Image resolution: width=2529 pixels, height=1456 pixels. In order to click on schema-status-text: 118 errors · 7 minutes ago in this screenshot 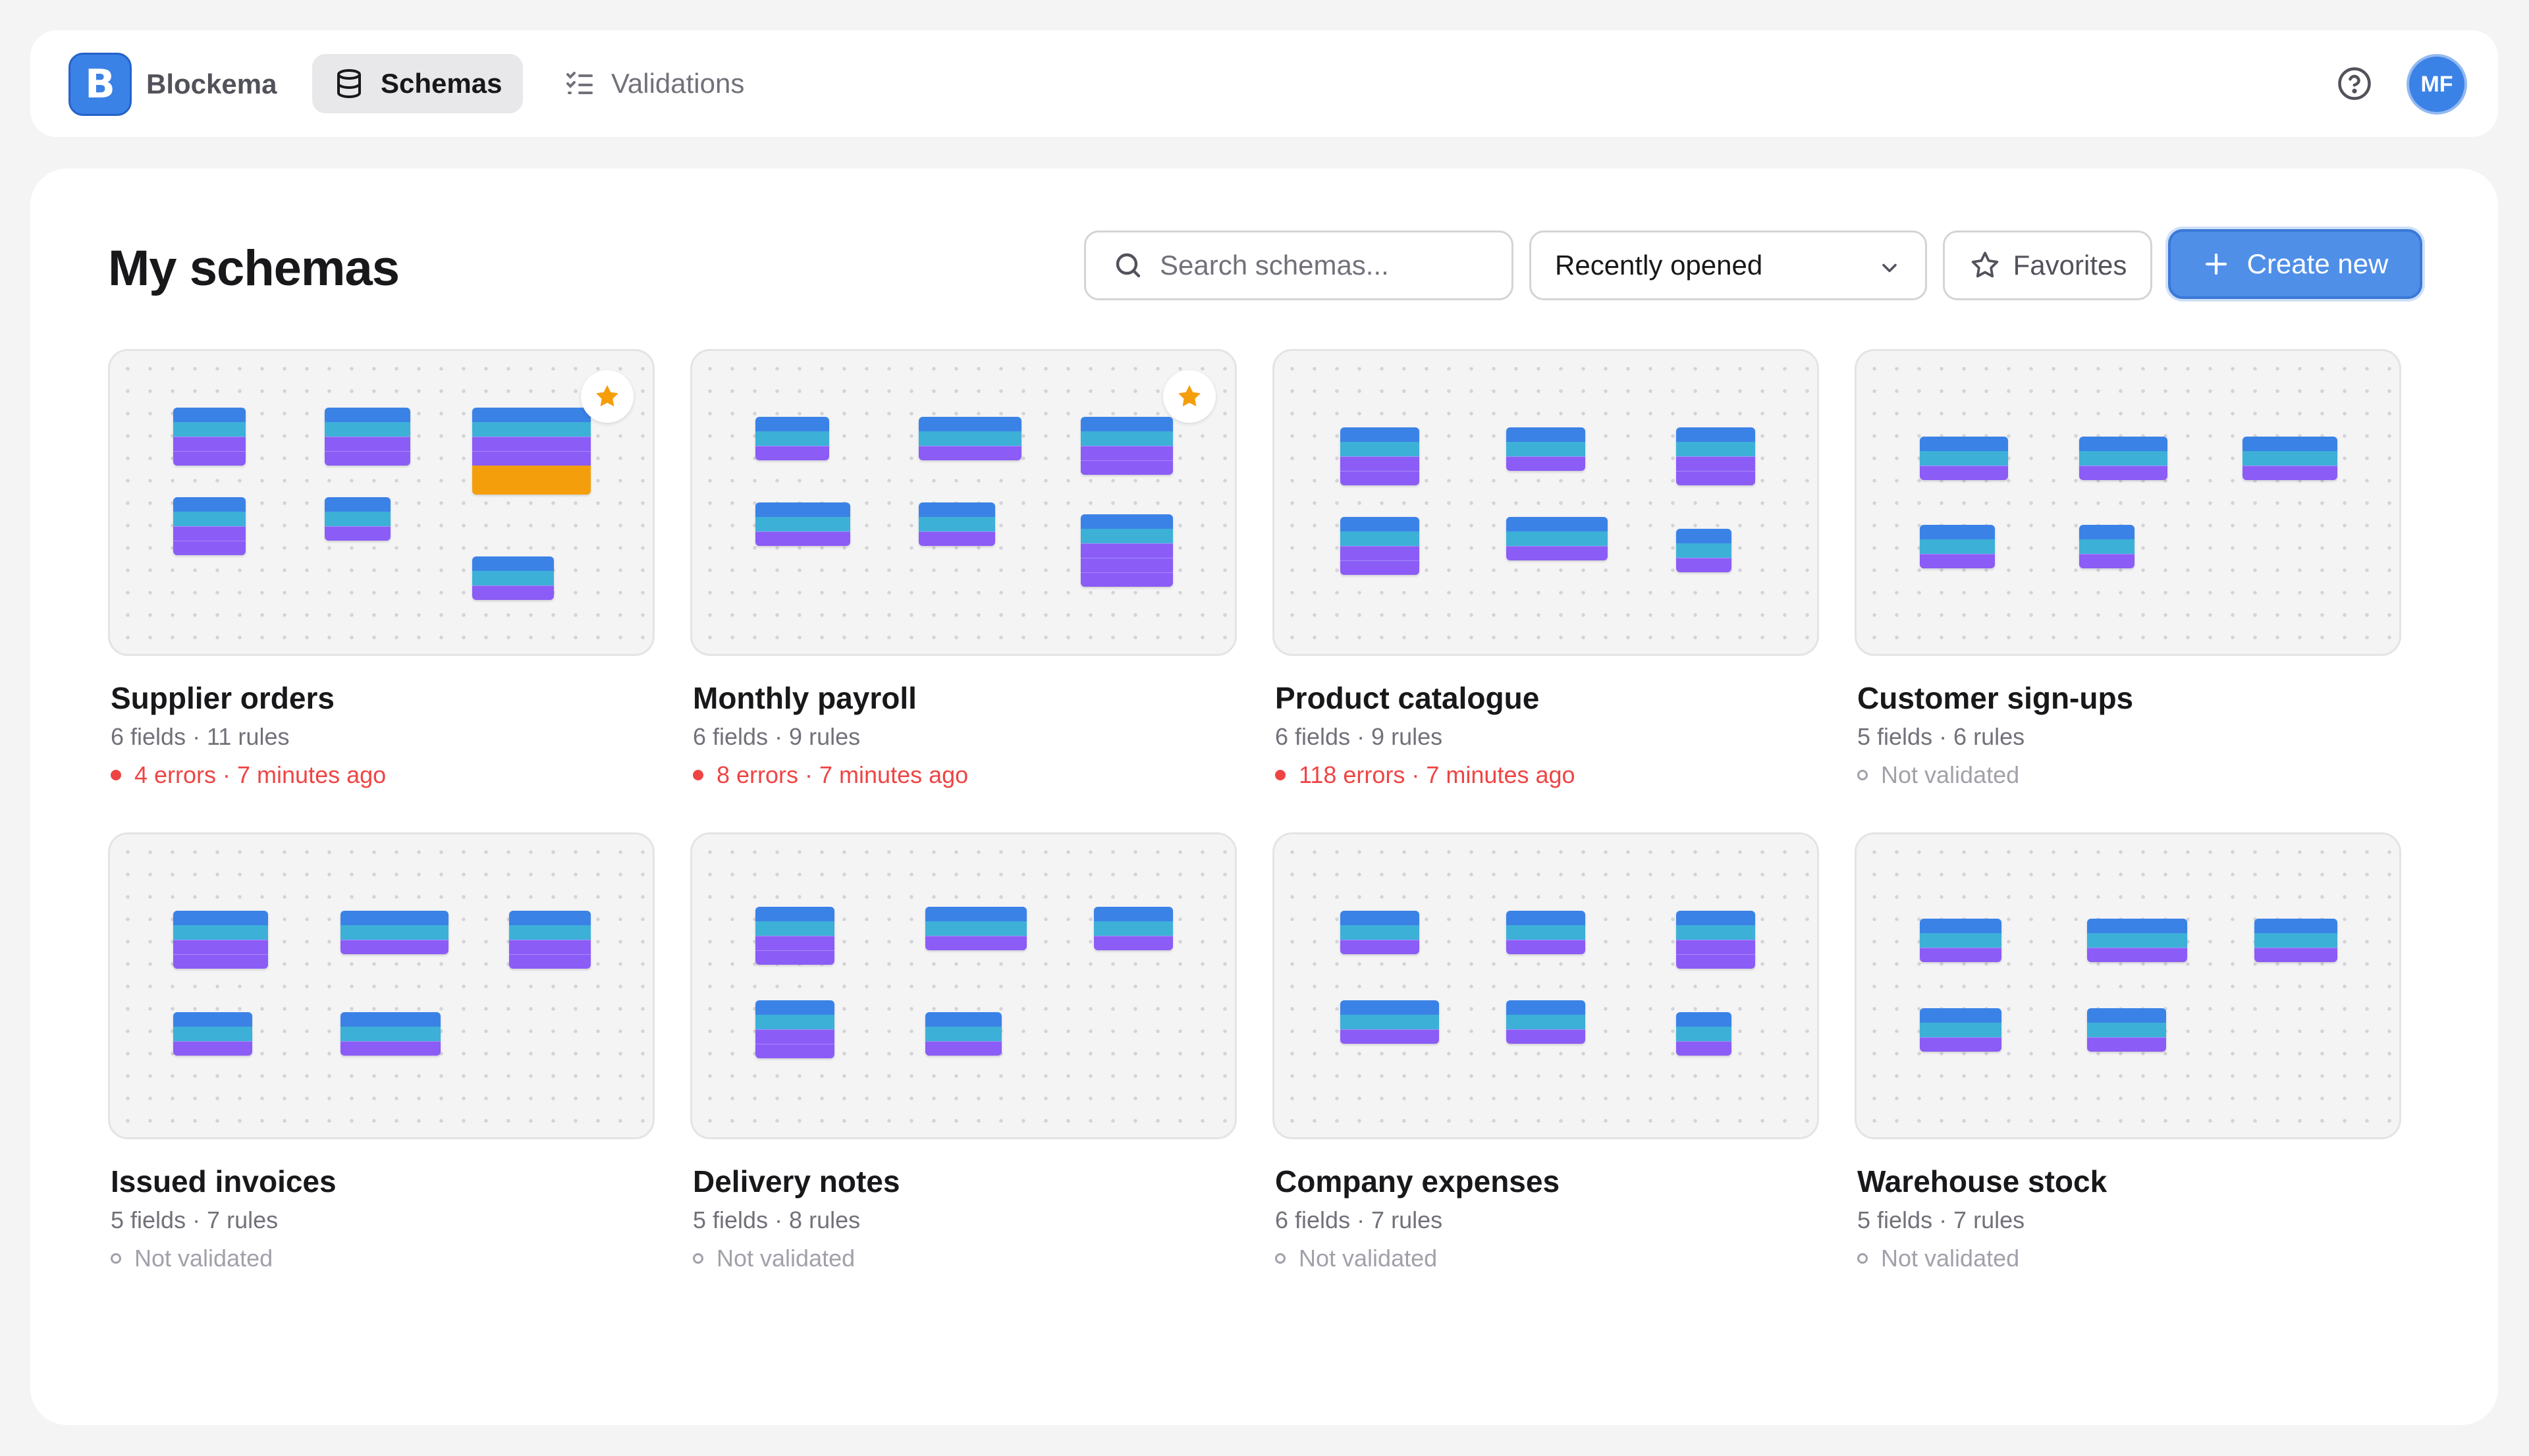, I will do `click(1437, 774)`.